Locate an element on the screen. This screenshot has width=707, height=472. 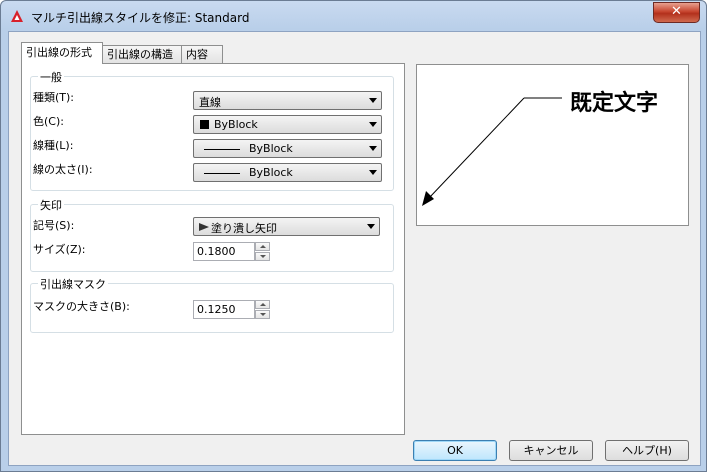
leader-break-group: 引出線マスク マスクの大きさ(B): is located at coordinates (212, 304).